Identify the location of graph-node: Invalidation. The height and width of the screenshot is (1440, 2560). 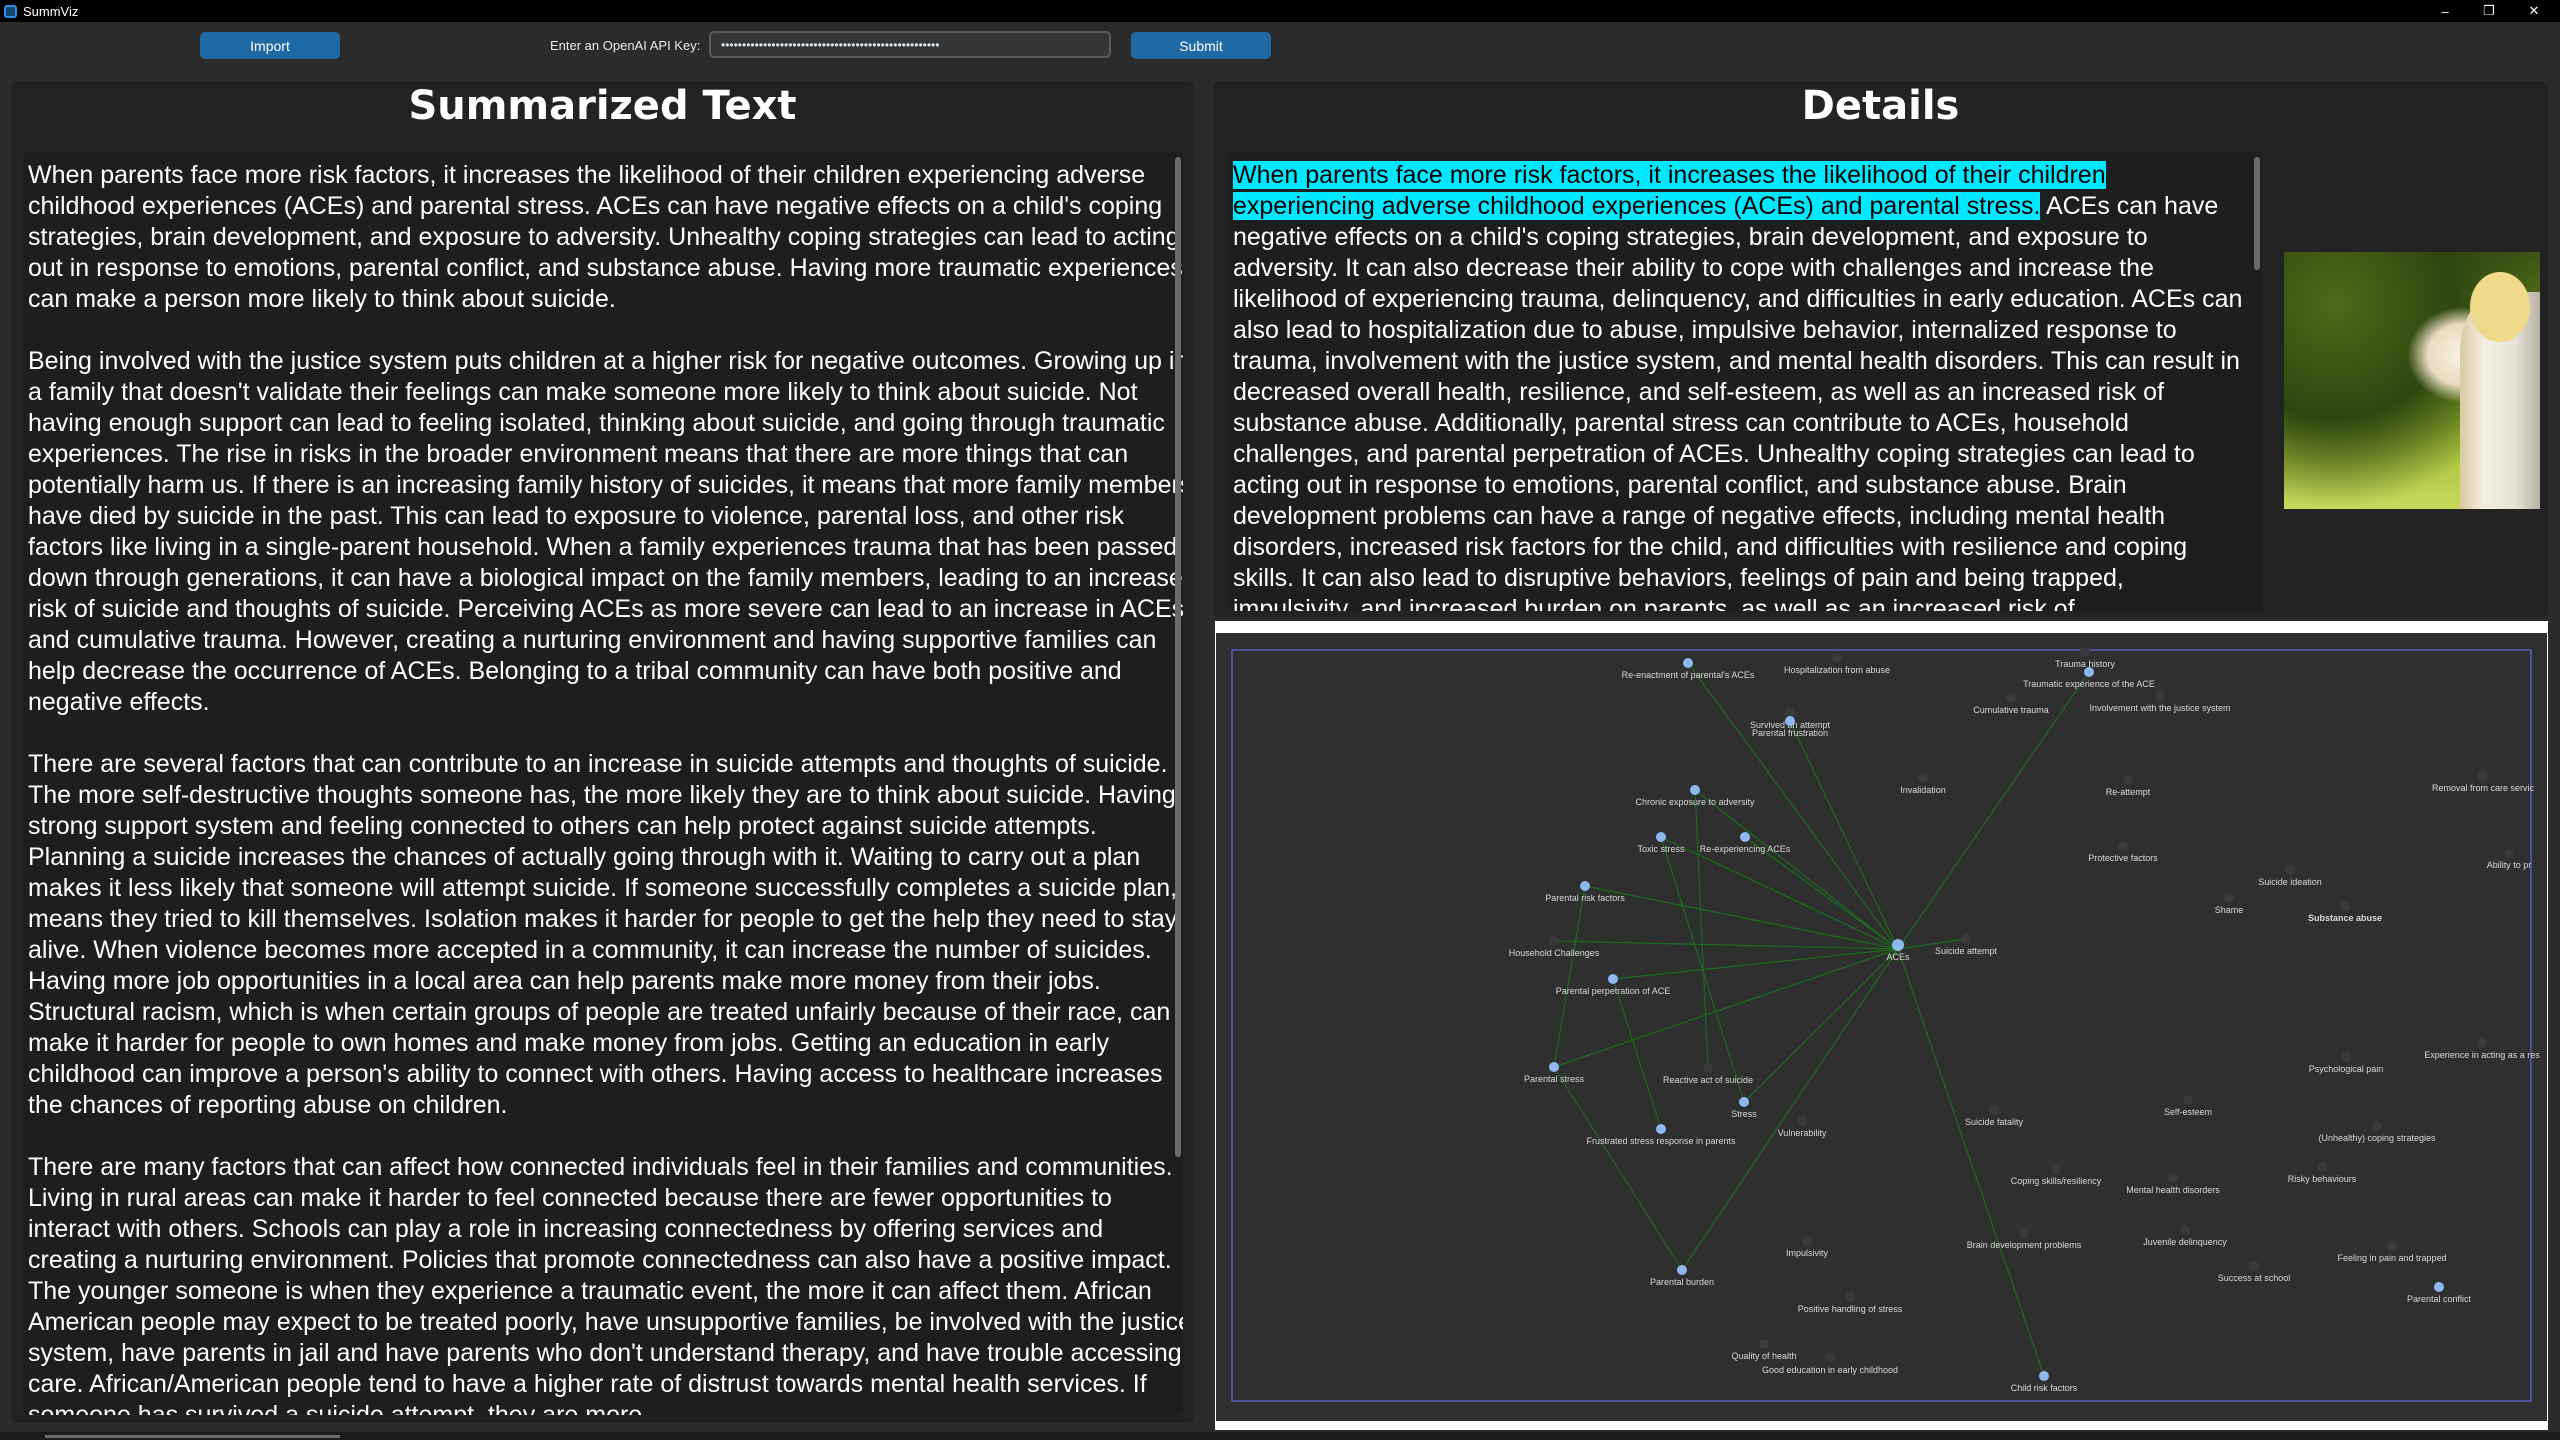
(1923, 784).